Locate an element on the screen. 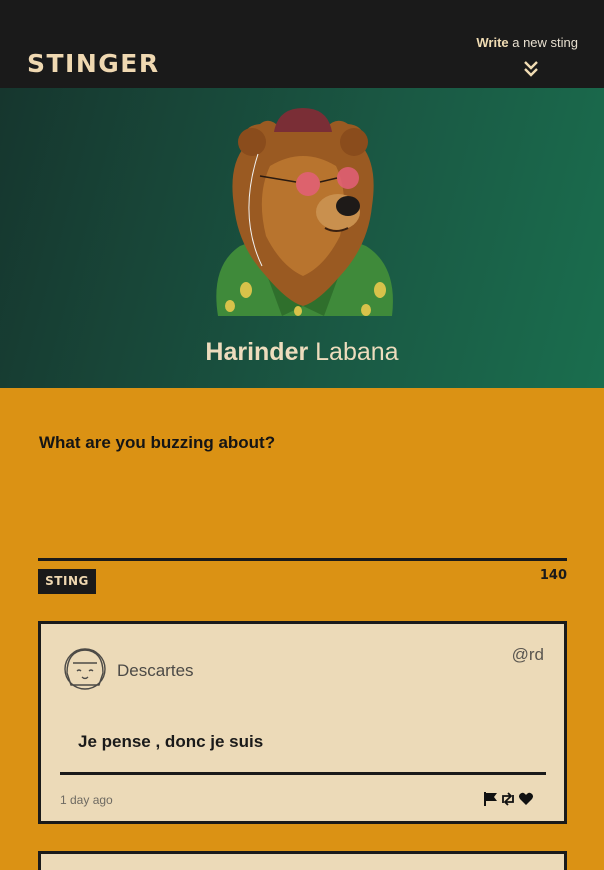 This screenshot has width=604, height=870. top-bar: STINGER Write a new sting is located at coordinates (302, 44).